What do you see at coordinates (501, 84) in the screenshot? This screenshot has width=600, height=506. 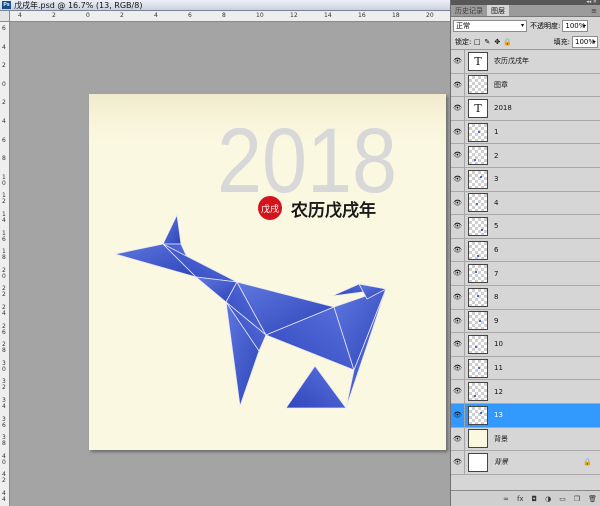 I see `layer-name: 图章` at bounding box center [501, 84].